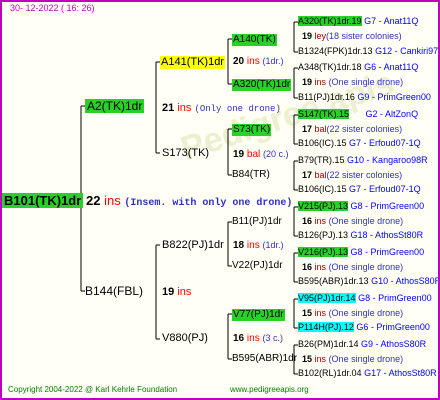 The width and height of the screenshot is (440, 400). Describe the element at coordinates (176, 292) in the screenshot. I see `gen1-b-insemination: 19 ins` at that location.